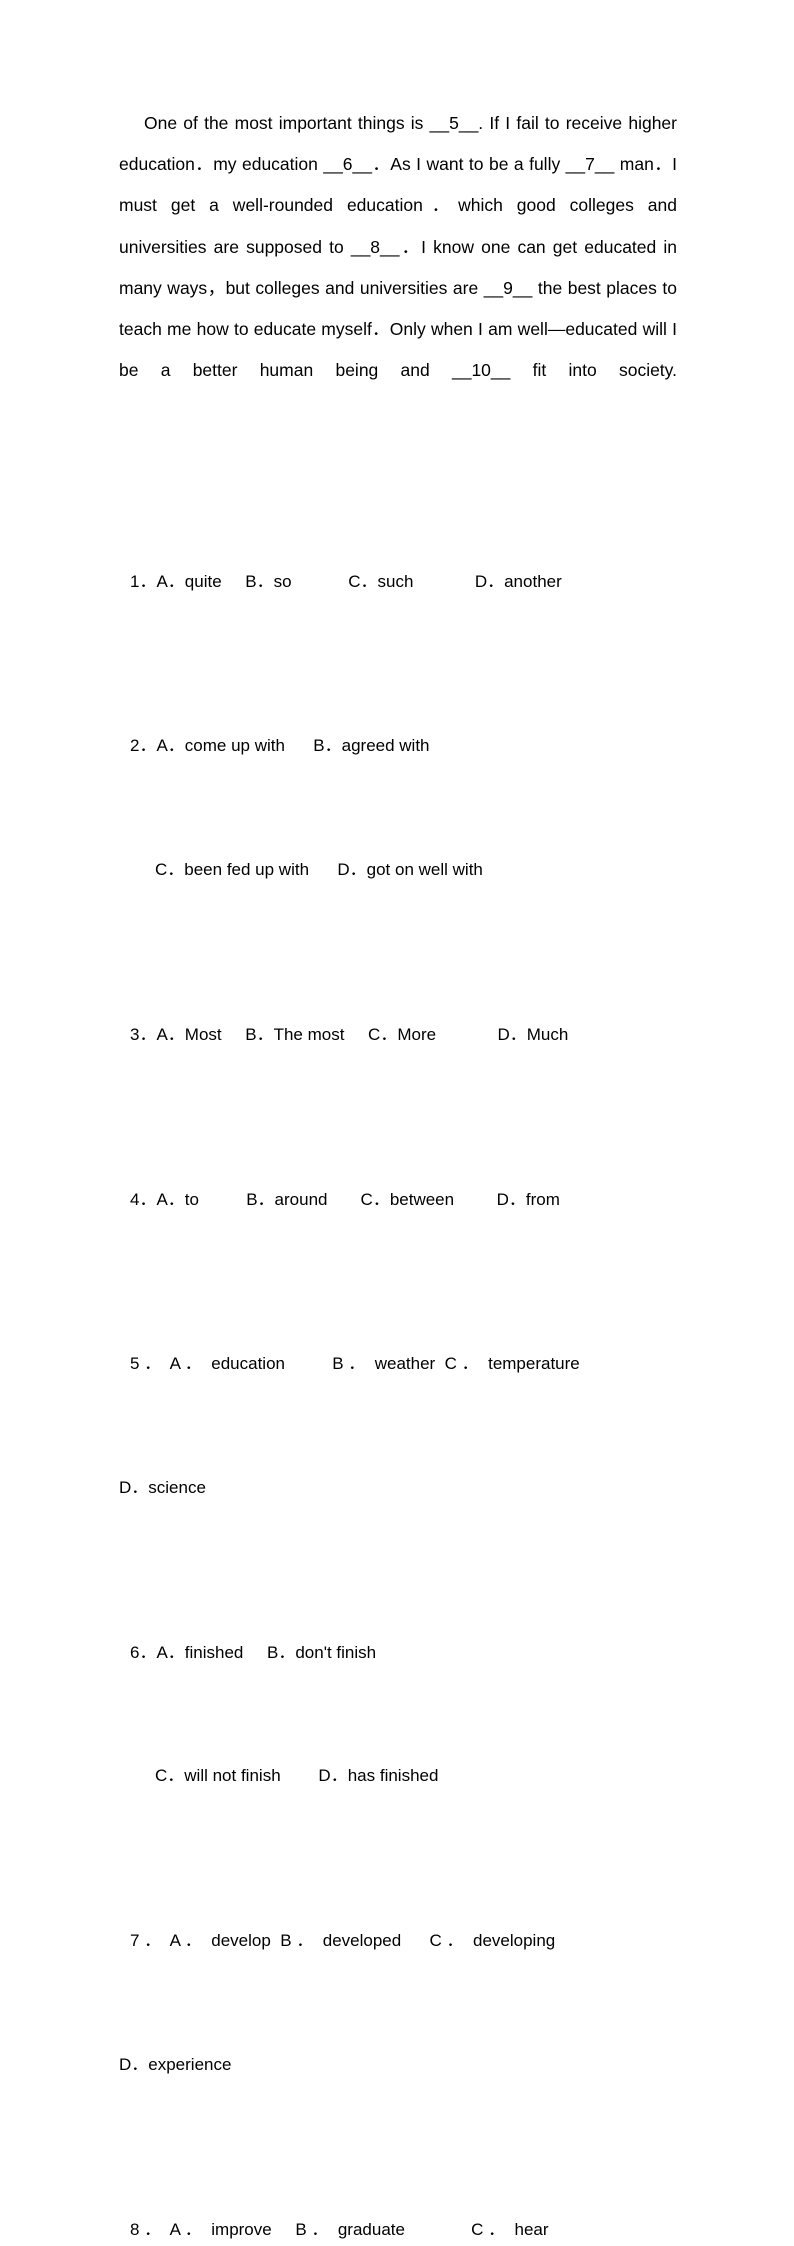 The width and height of the screenshot is (794, 2246). What do you see at coordinates (349, 1034) in the screenshot?
I see `question-3-line-1: 3．A．Most B．The most C．More D．Much` at bounding box center [349, 1034].